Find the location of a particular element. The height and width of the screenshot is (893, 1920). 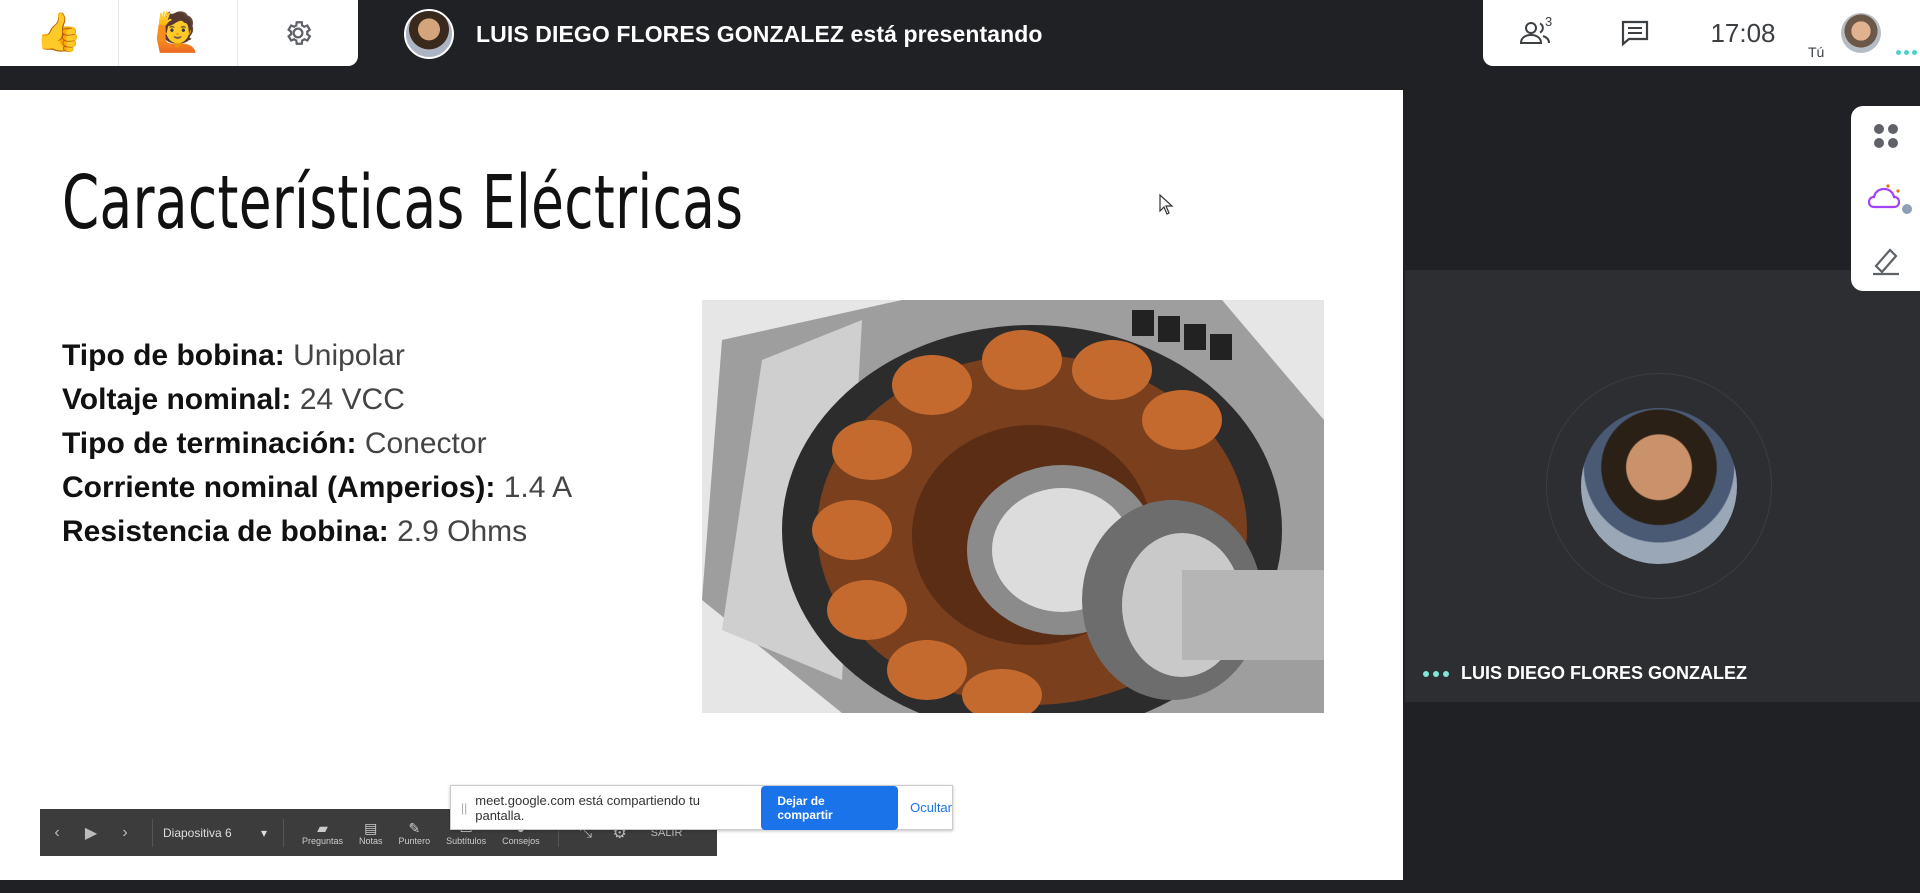

avatar-ring is located at coordinates (1659, 486).